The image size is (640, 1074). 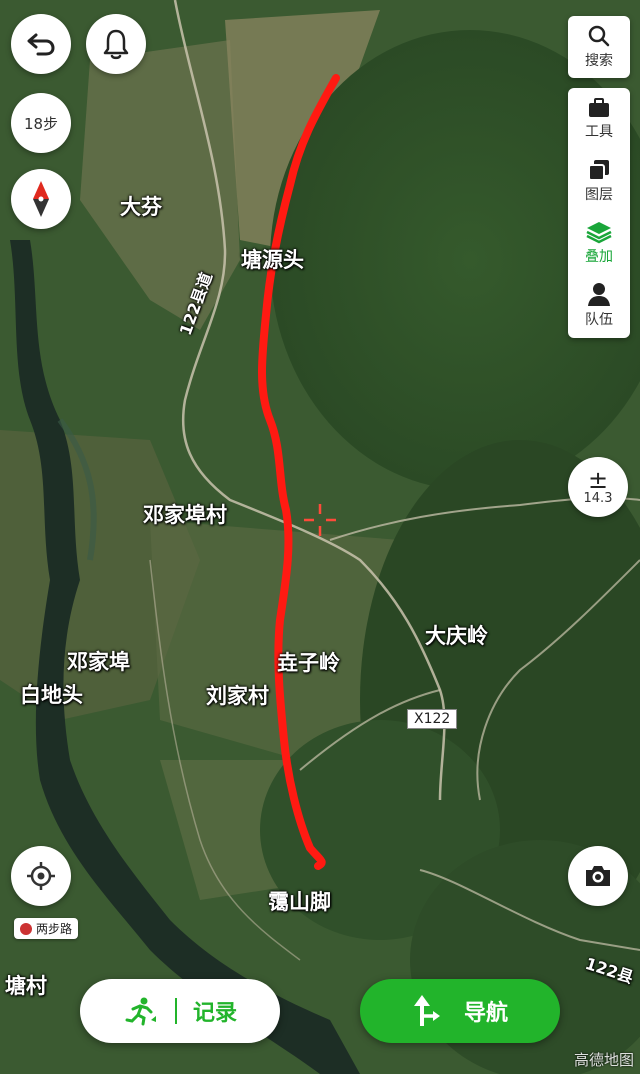 I want to click on overlay-button: 叠加, so click(x=599, y=243).